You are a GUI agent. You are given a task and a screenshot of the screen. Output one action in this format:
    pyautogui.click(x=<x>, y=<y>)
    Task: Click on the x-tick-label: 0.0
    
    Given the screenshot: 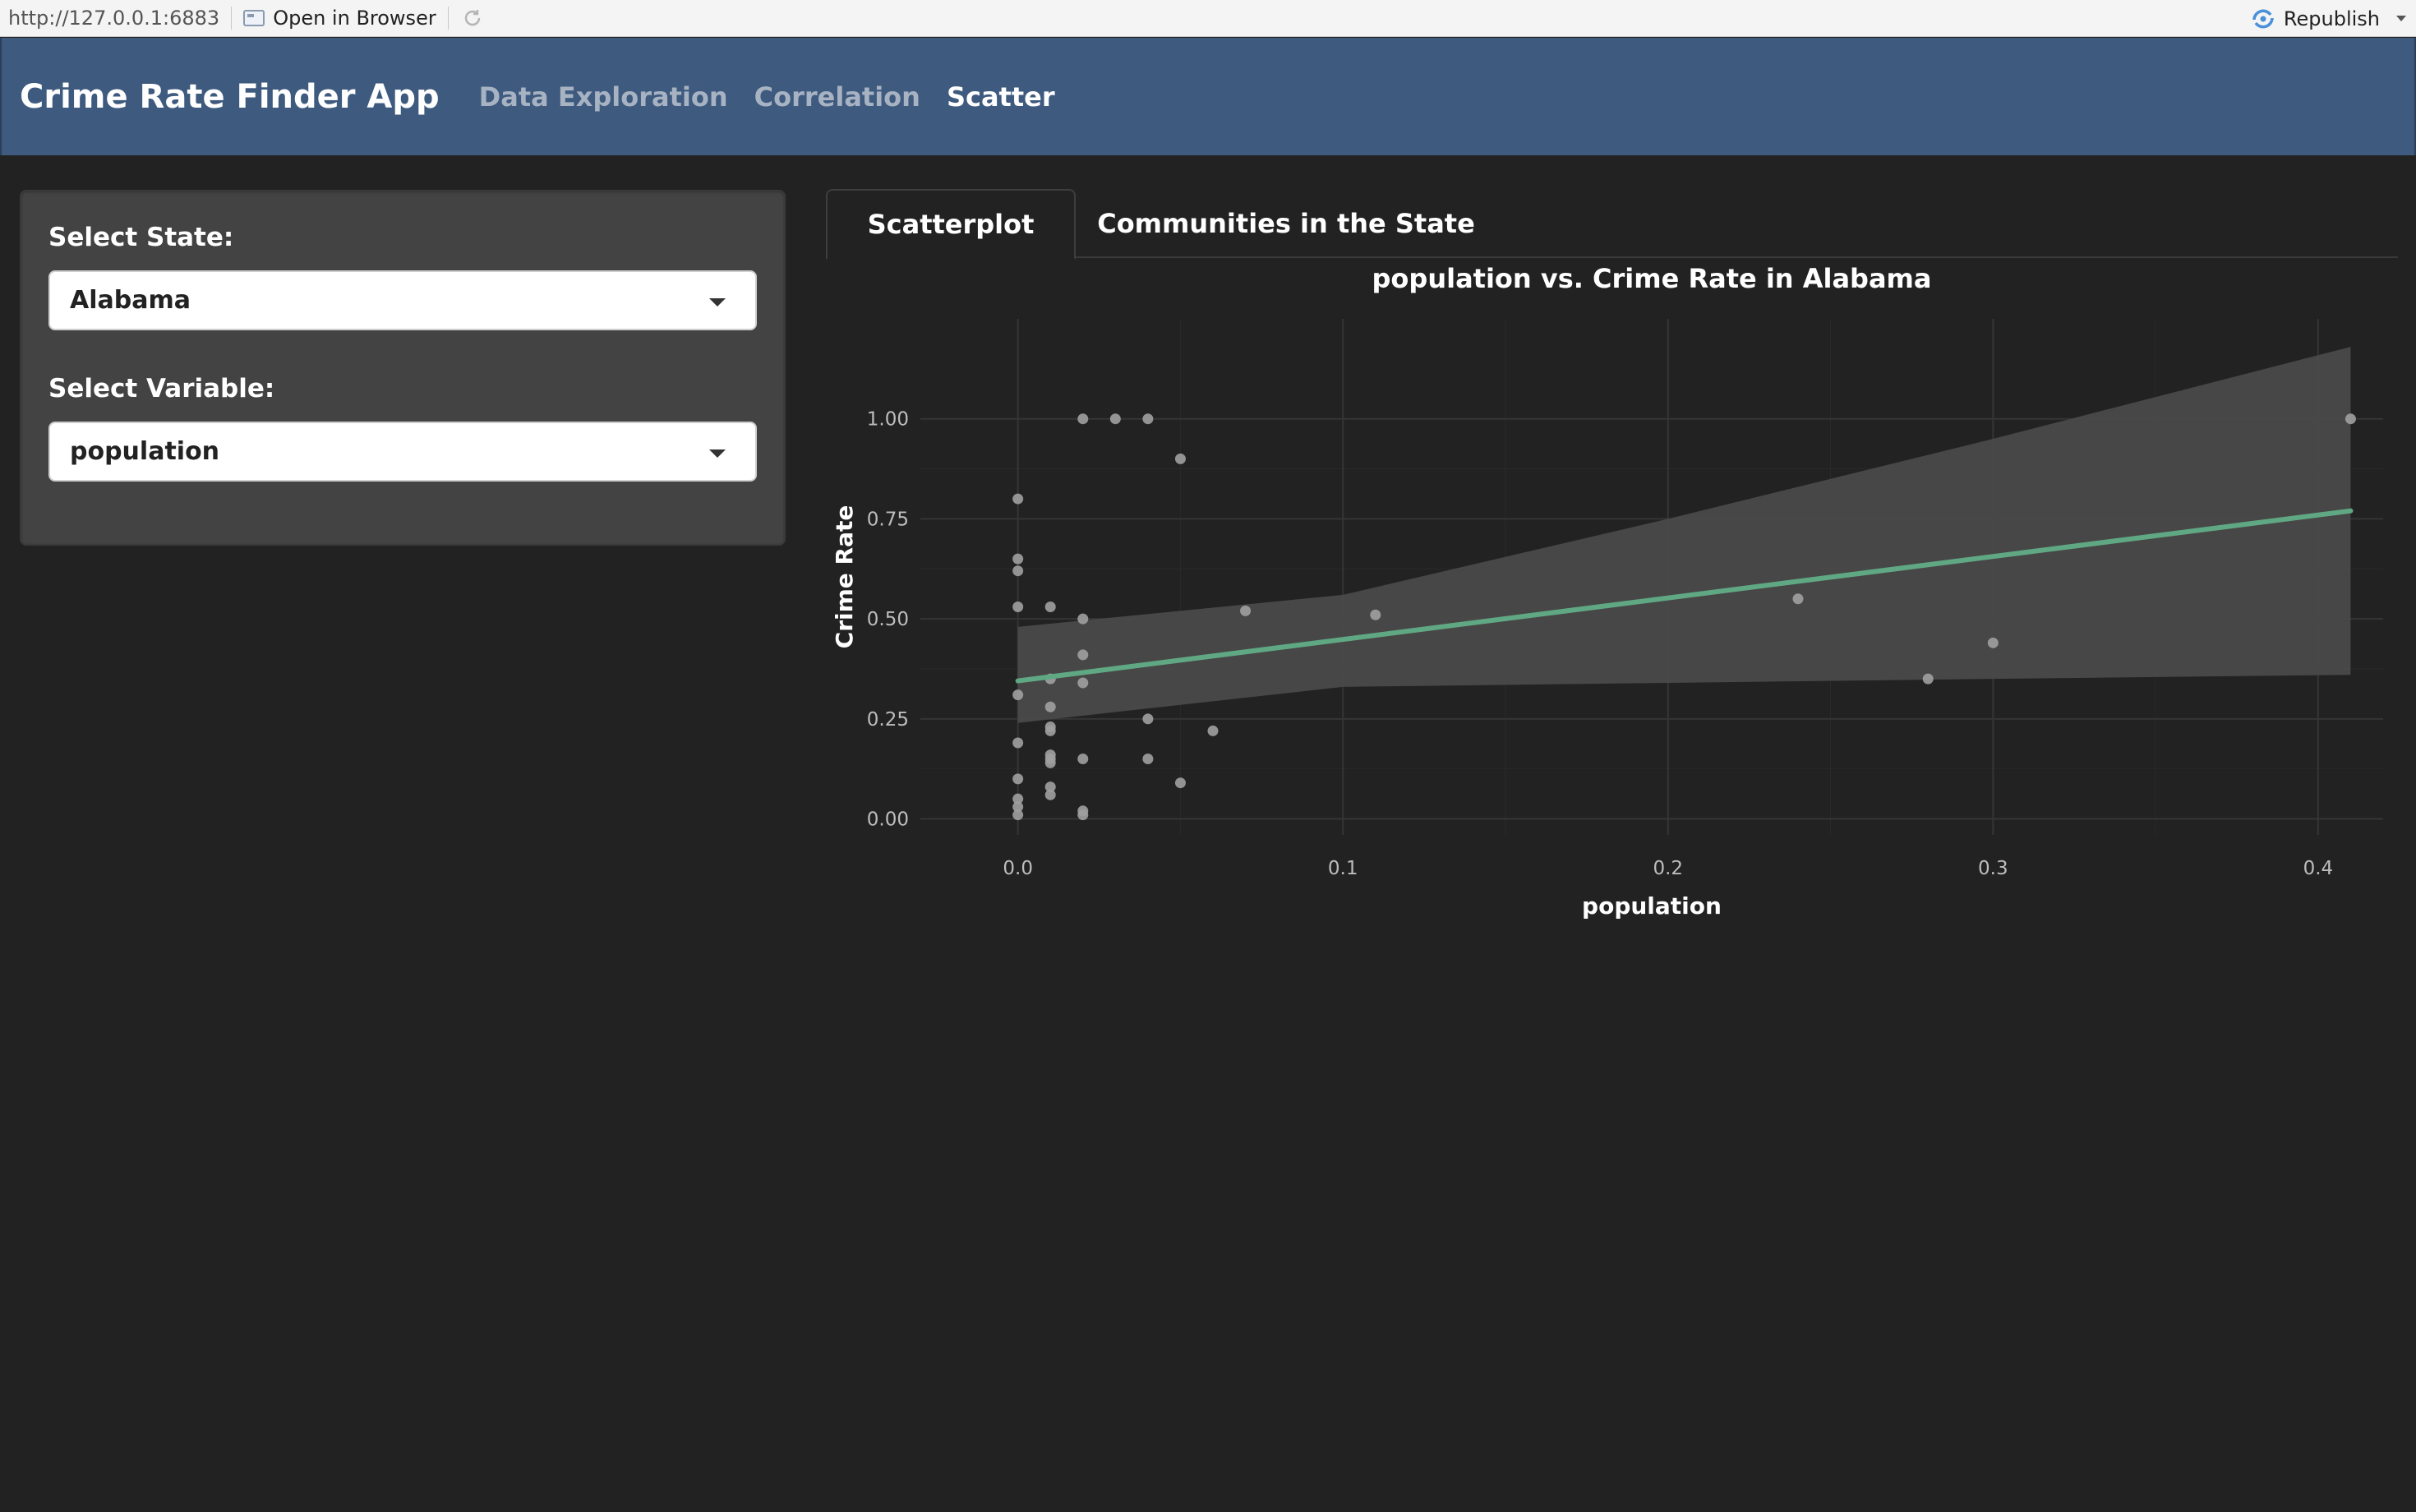 What is the action you would take?
    pyautogui.click(x=1018, y=868)
    